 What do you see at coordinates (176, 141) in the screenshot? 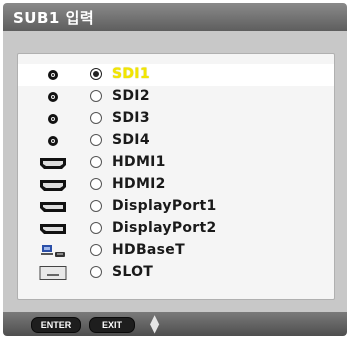
I see `input-row-sdi4: SDI4` at bounding box center [176, 141].